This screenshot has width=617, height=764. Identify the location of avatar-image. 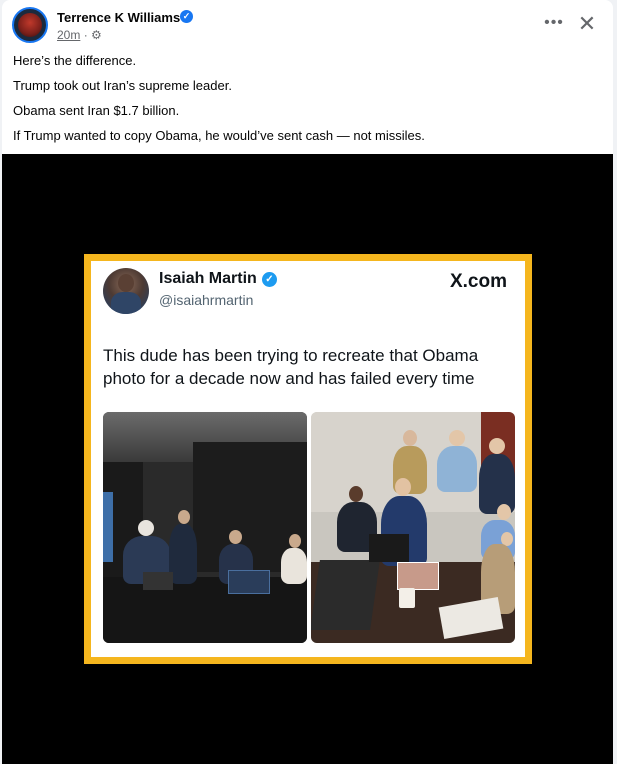
(30, 25).